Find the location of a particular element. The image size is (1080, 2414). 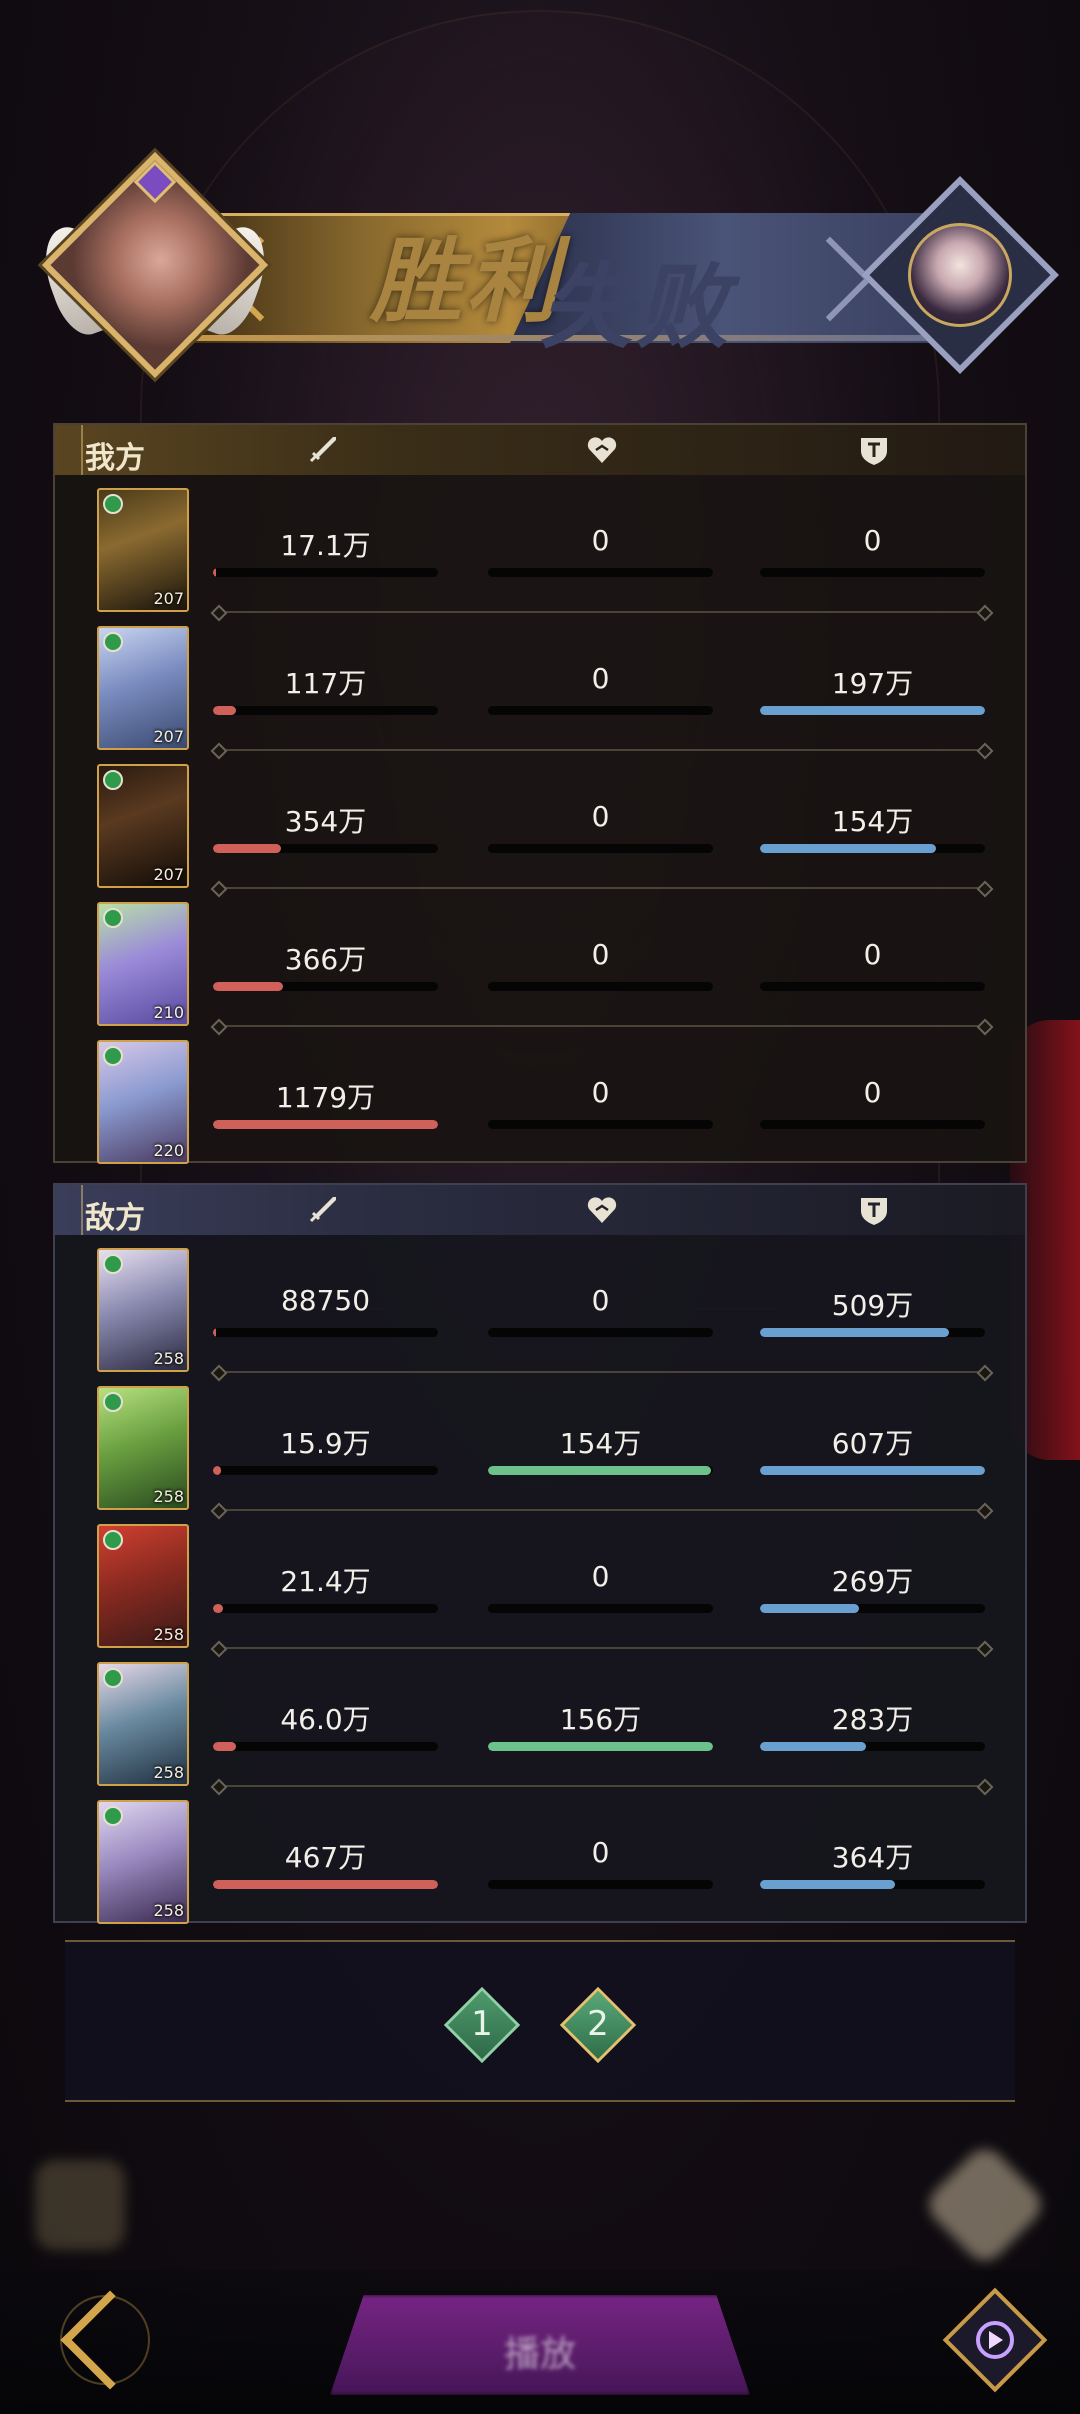

page-1-button: 1 is located at coordinates (482, 2025).